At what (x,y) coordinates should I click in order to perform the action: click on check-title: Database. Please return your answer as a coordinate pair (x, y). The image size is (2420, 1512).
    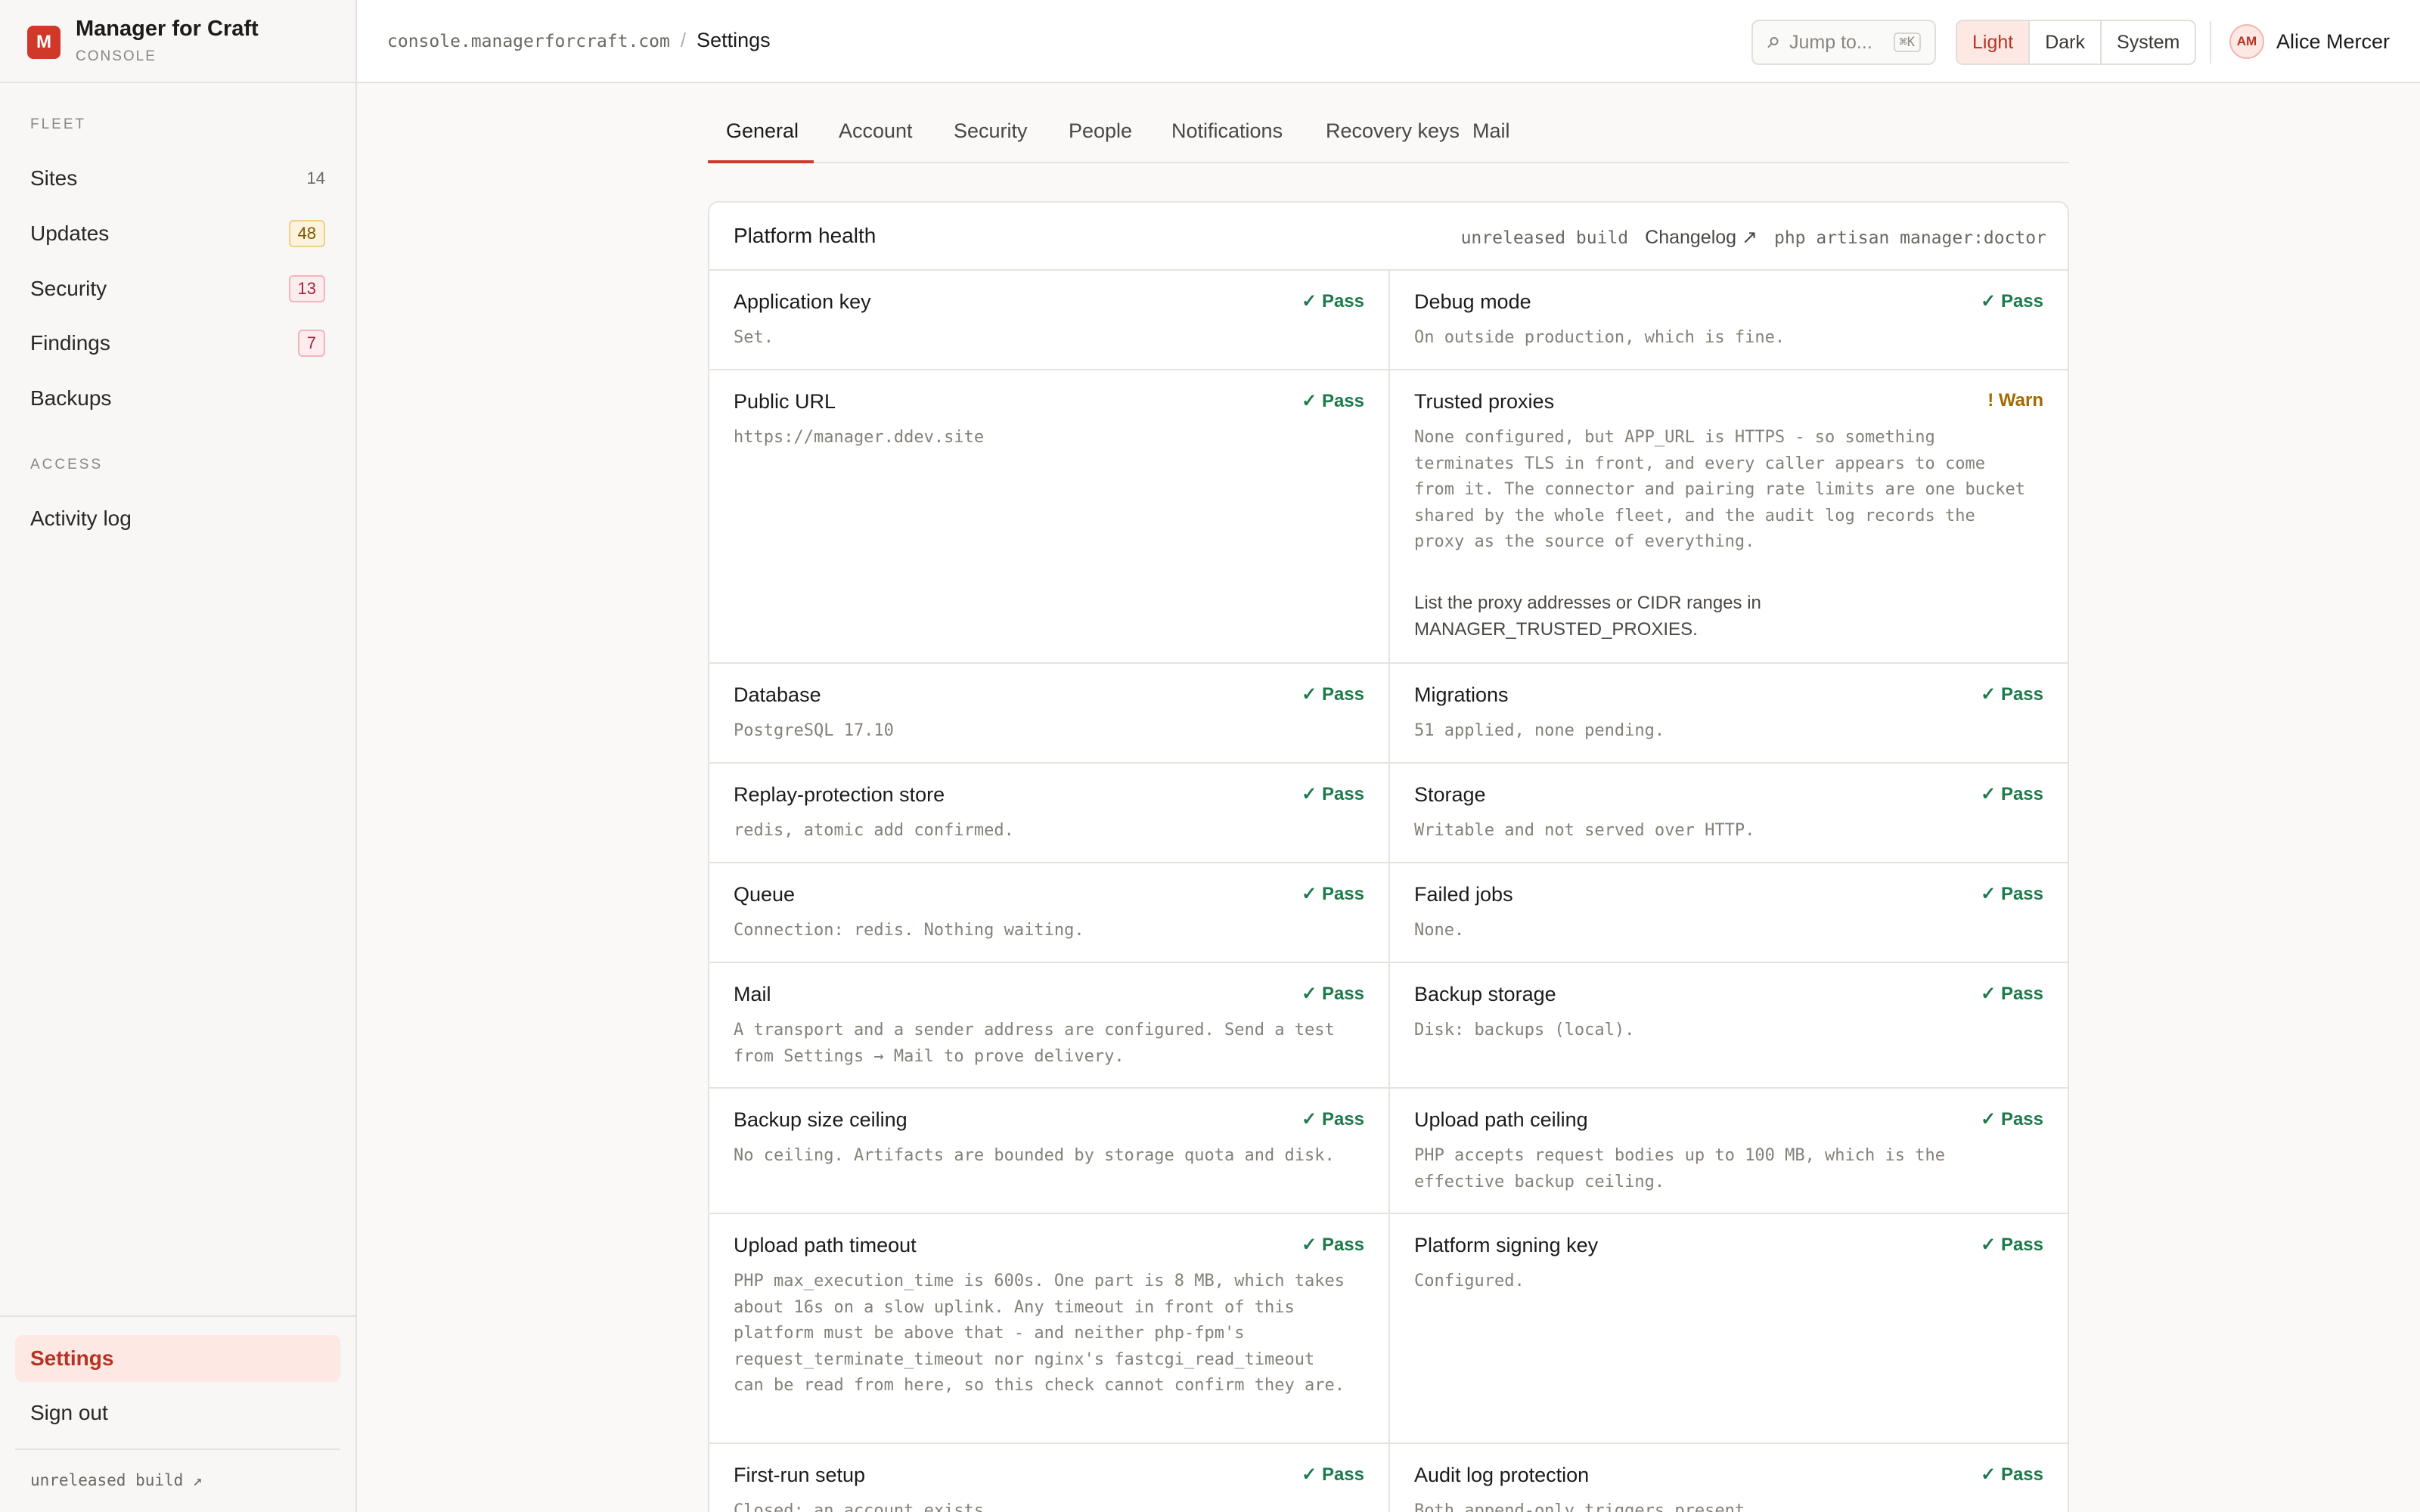
    Looking at the image, I should click on (777, 695).